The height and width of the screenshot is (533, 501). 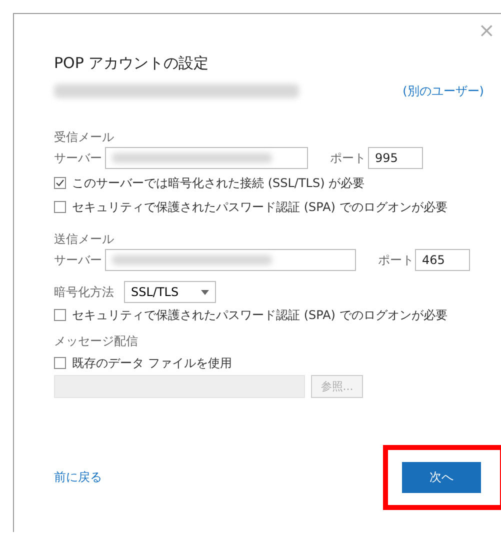 What do you see at coordinates (395, 158) in the screenshot?
I see `port-field: 995` at bounding box center [395, 158].